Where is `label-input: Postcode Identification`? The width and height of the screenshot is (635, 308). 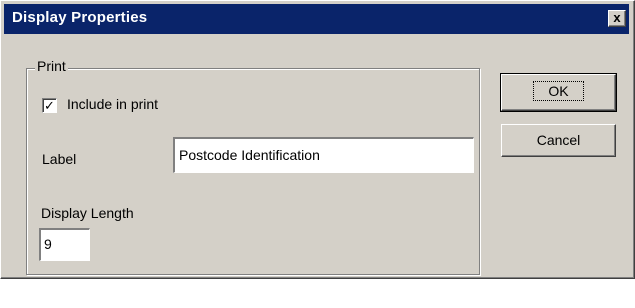 label-input: Postcode Identification is located at coordinates (323, 155).